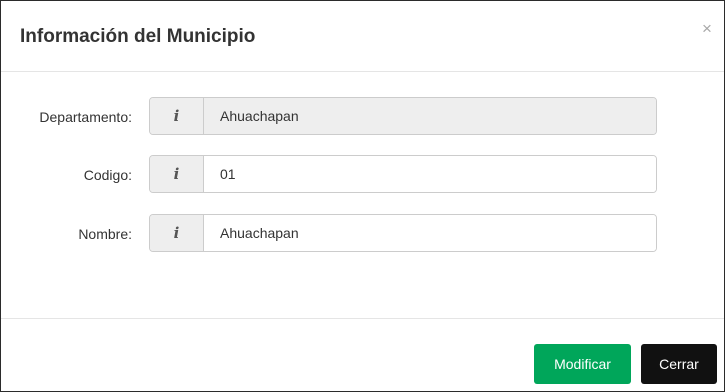  Describe the element at coordinates (430, 116) in the screenshot. I see `departamento-field` at that location.